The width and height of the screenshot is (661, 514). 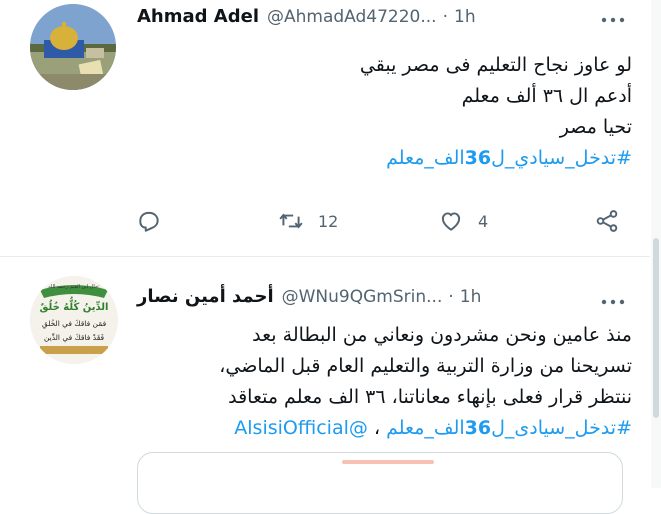 I want to click on retweet-button: 12, so click(x=308, y=221).